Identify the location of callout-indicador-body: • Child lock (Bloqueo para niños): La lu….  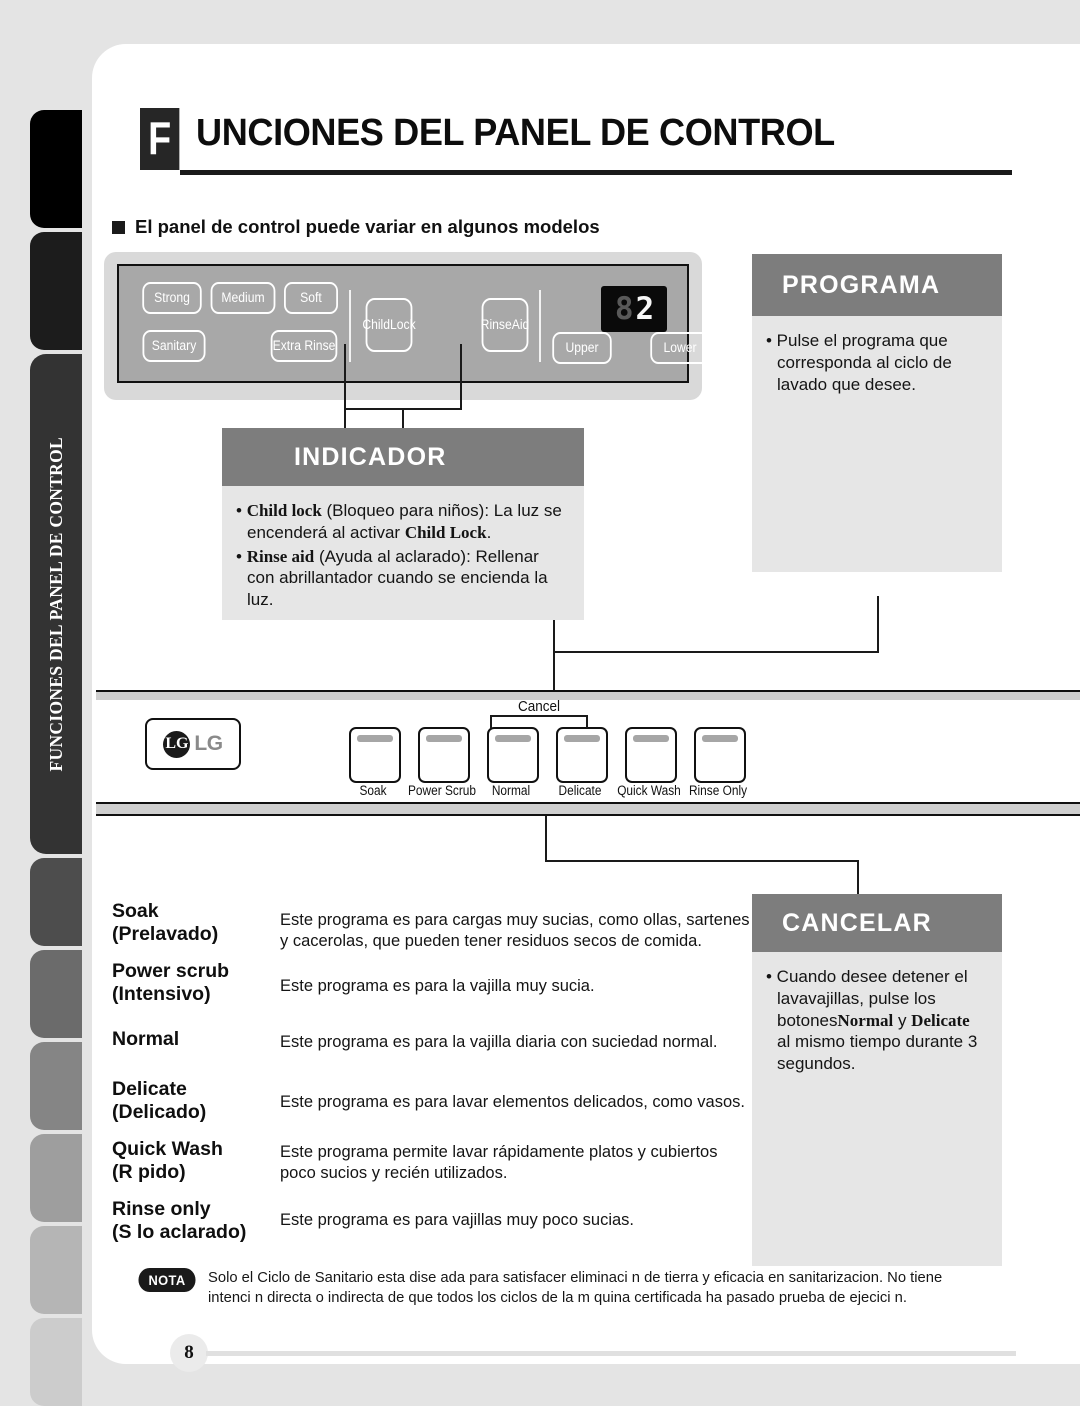
(403, 553).